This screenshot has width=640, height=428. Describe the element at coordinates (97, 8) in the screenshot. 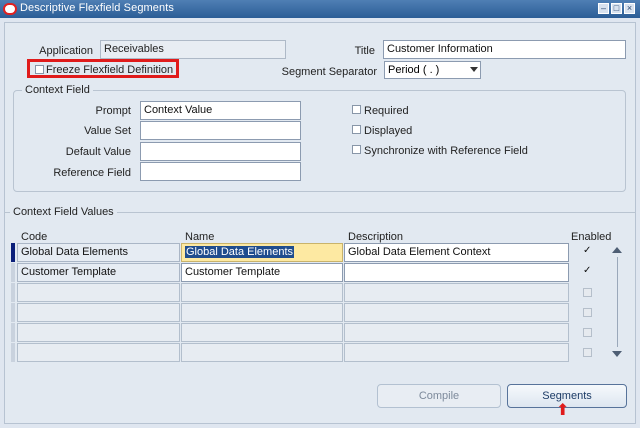

I see `window-title: Descriptive Flexfield Segments` at that location.